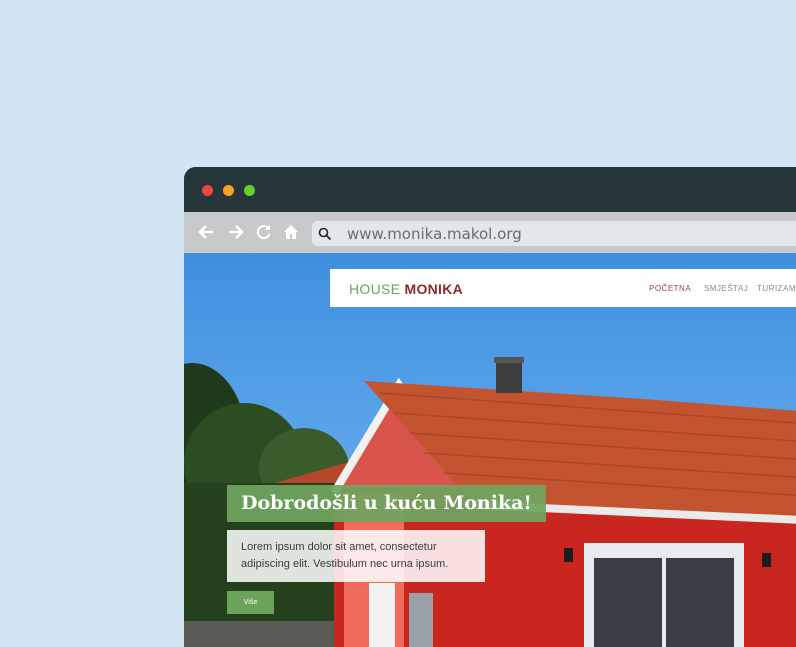  What do you see at coordinates (776, 288) in the screenshot?
I see `nav-link-turizam: TURIZAM` at bounding box center [776, 288].